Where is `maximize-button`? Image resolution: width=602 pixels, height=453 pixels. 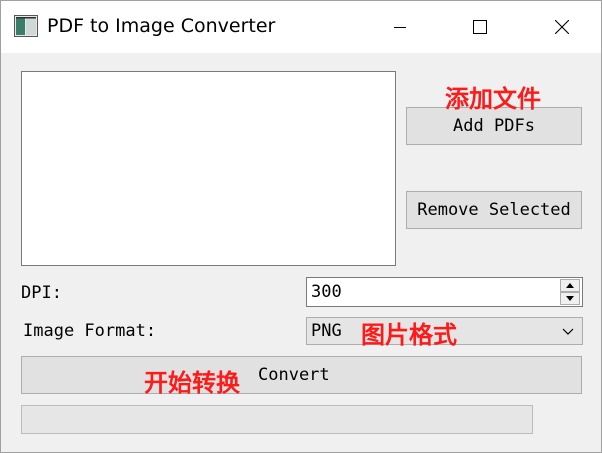 maximize-button is located at coordinates (480, 27).